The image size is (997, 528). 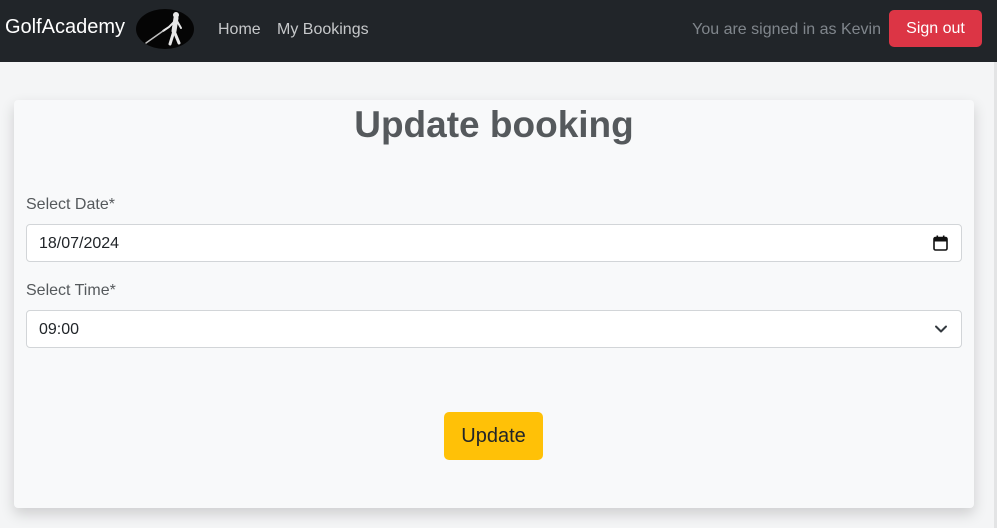 I want to click on time-value: 09:00, so click(x=59, y=329).